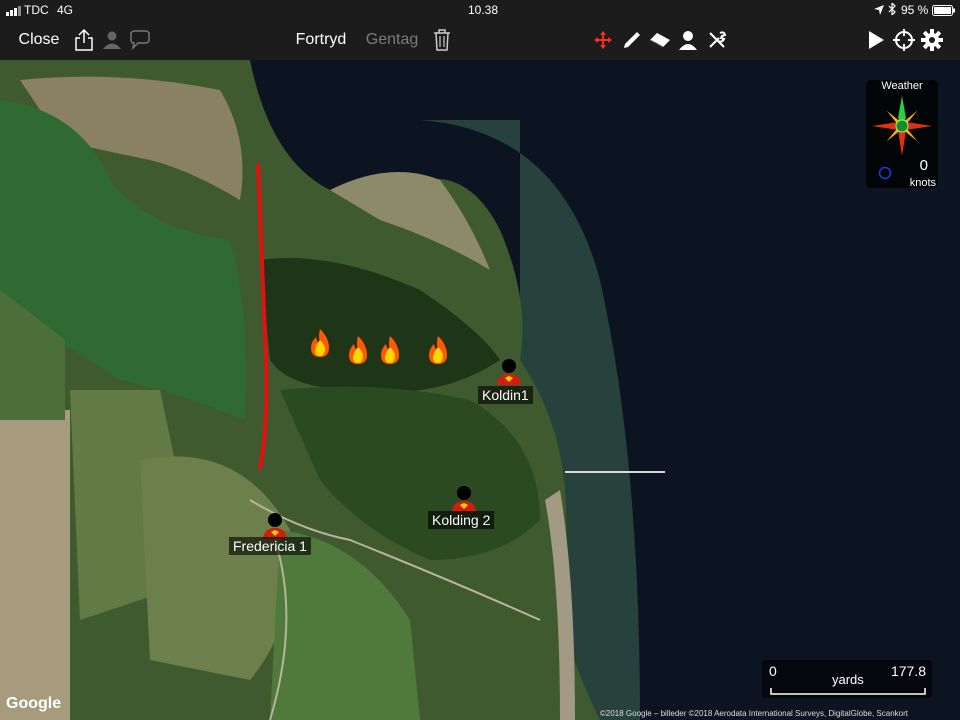  I want to click on move-cross-icon, so click(603, 40).